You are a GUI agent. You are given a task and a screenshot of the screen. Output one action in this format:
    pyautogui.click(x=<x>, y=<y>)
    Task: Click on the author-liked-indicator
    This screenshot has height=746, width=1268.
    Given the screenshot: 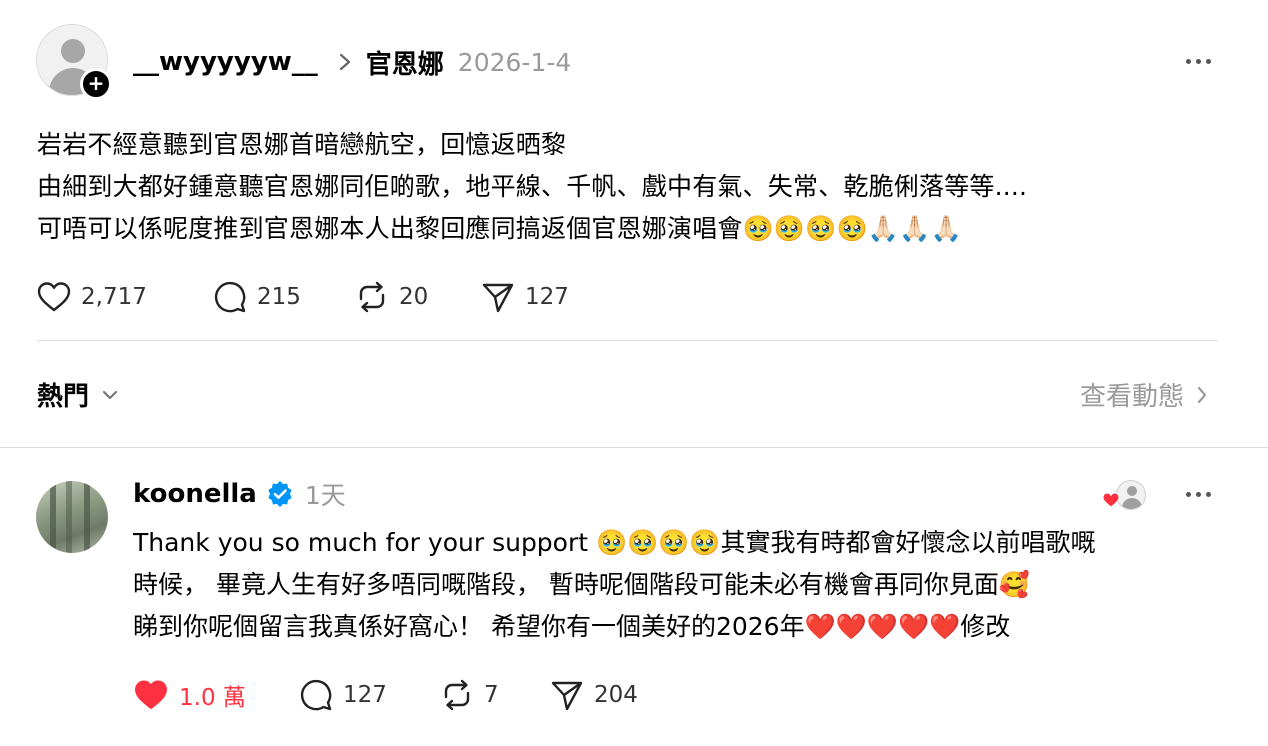 What is the action you would take?
    pyautogui.click(x=1125, y=496)
    